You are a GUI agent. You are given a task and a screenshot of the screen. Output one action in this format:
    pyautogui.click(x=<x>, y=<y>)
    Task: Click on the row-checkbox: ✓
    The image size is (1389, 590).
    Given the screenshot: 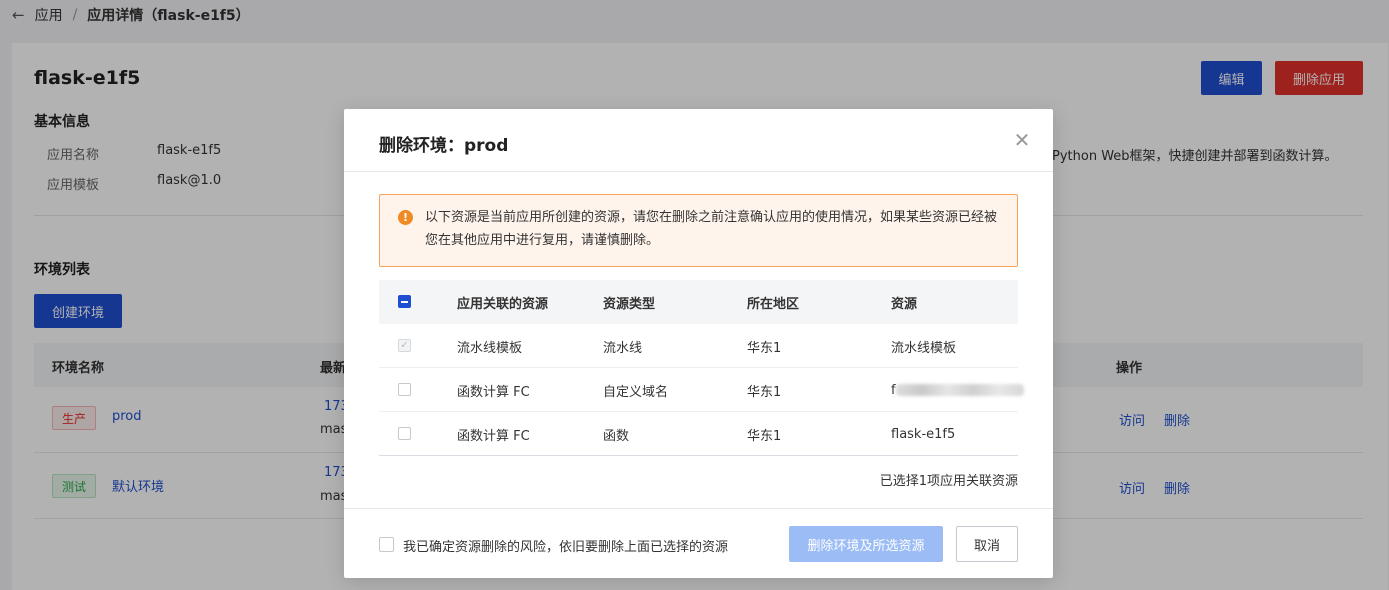 What is the action you would take?
    pyautogui.click(x=404, y=345)
    